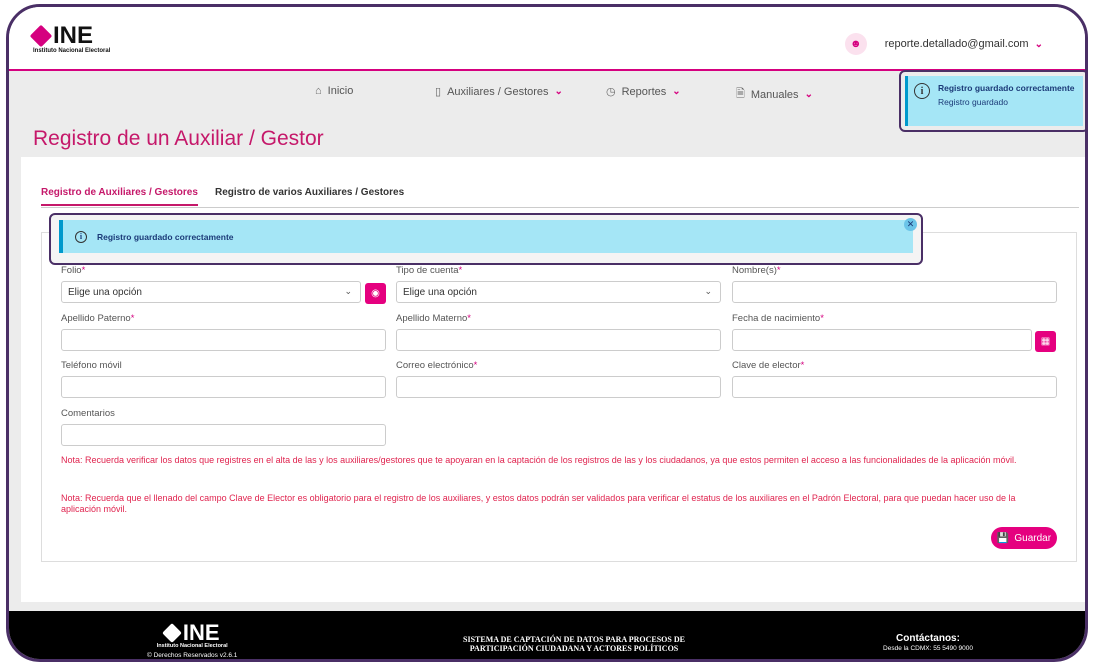  Describe the element at coordinates (192, 646) in the screenshot. I see `footer-logo-subtitle: Instituto Nacional Electoral` at that location.